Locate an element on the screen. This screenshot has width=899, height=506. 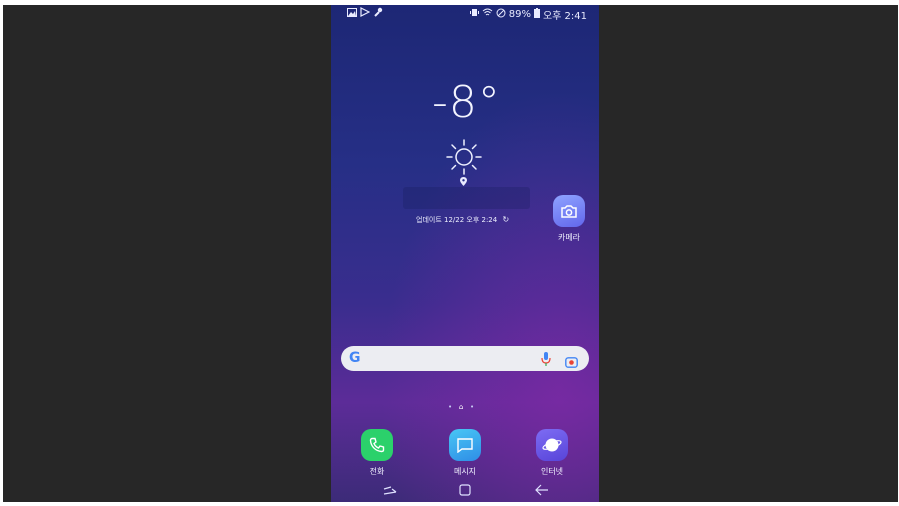
home-icon is located at coordinates (465, 492).